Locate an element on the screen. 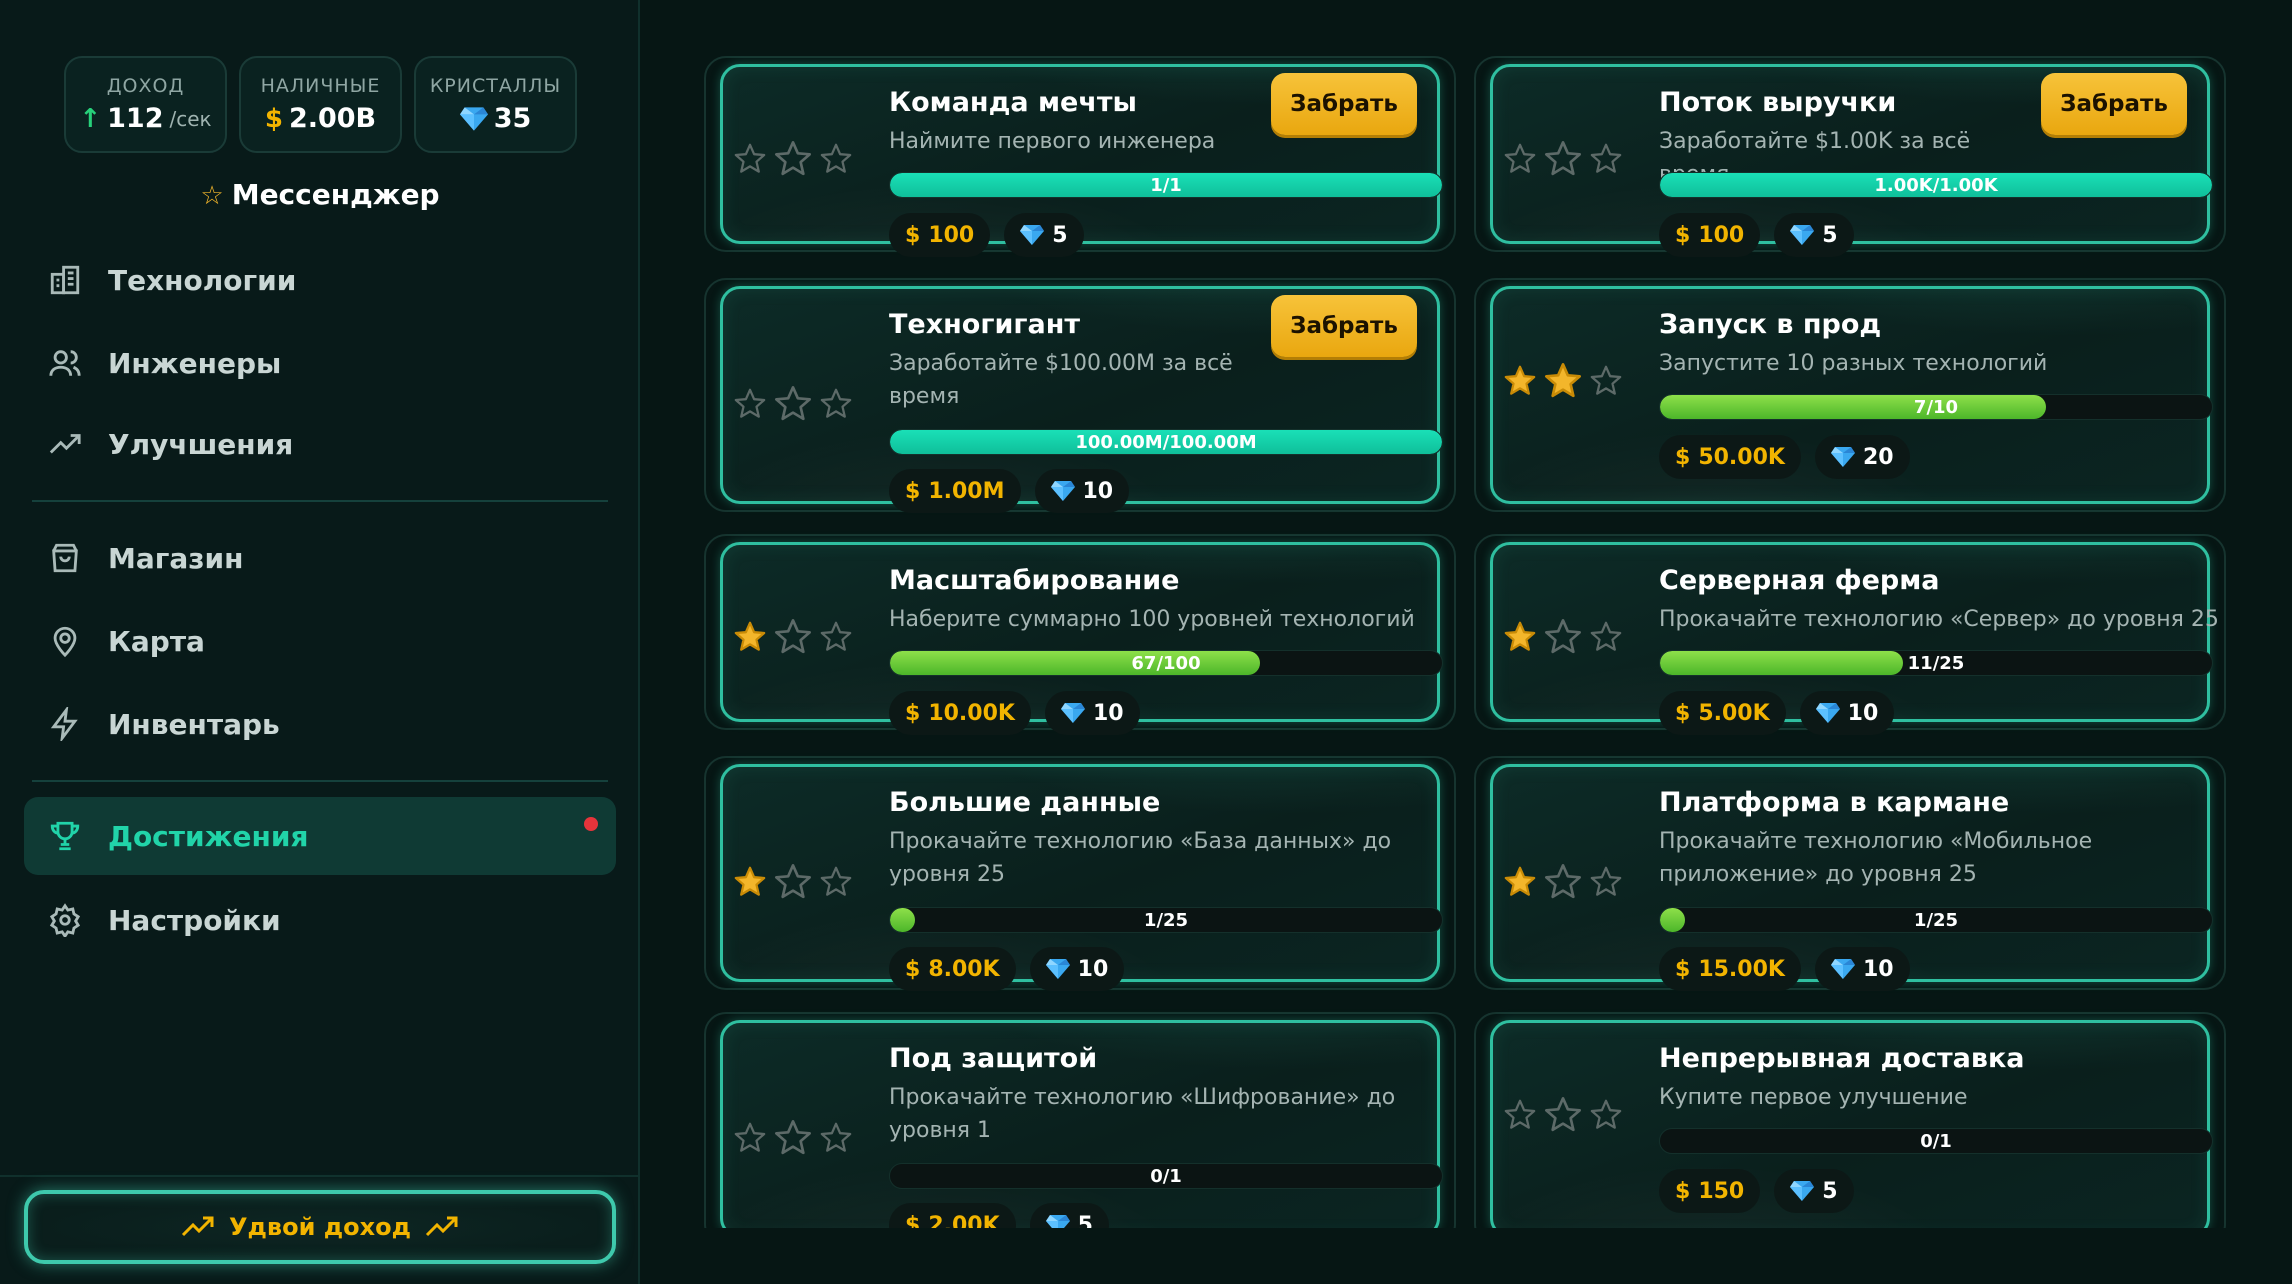 The height and width of the screenshot is (1284, 2292). cash-reward-value: 150 is located at coordinates (1721, 1191).